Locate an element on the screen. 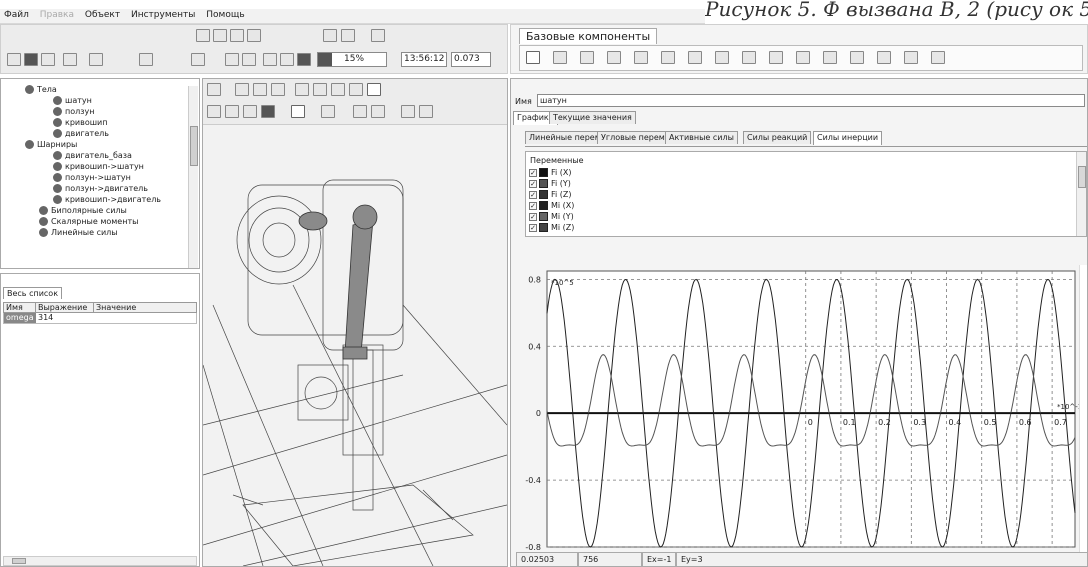 Image resolution: width=1088 pixels, height=567 pixels. torque-icon is located at coordinates (749, 57).